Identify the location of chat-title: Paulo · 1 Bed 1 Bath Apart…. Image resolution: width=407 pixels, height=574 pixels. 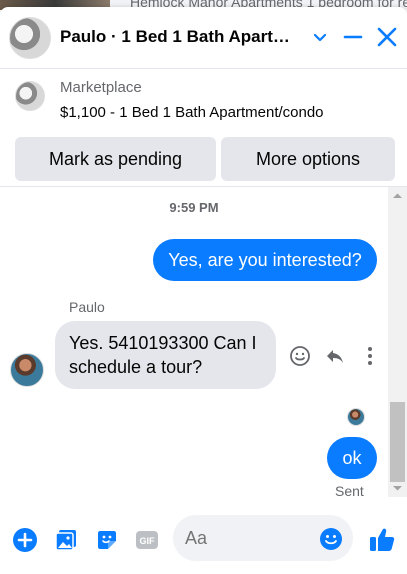
(175, 37).